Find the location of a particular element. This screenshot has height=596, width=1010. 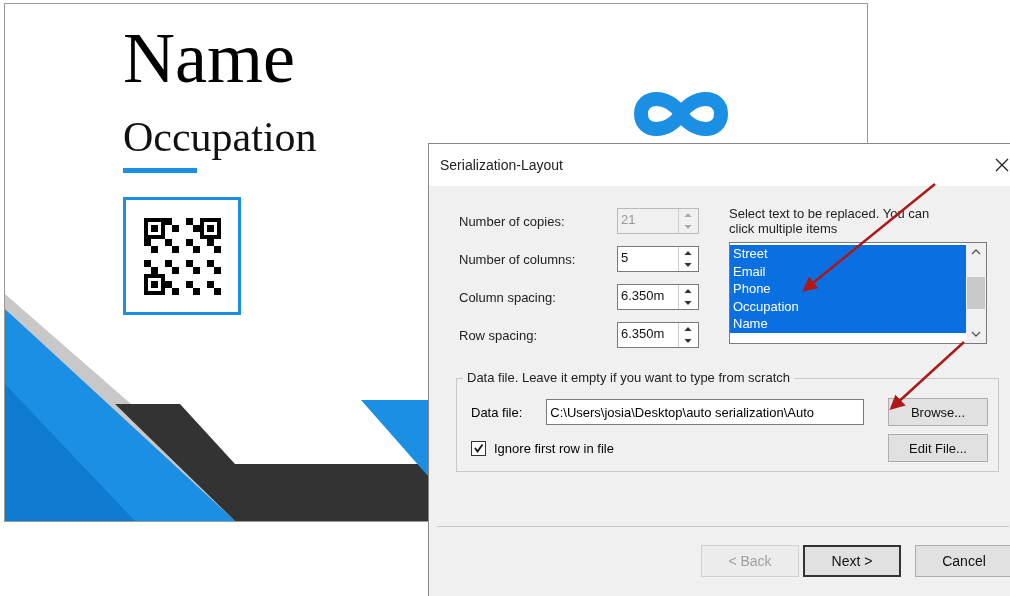

scroll-up-icon is located at coordinates (976, 252).